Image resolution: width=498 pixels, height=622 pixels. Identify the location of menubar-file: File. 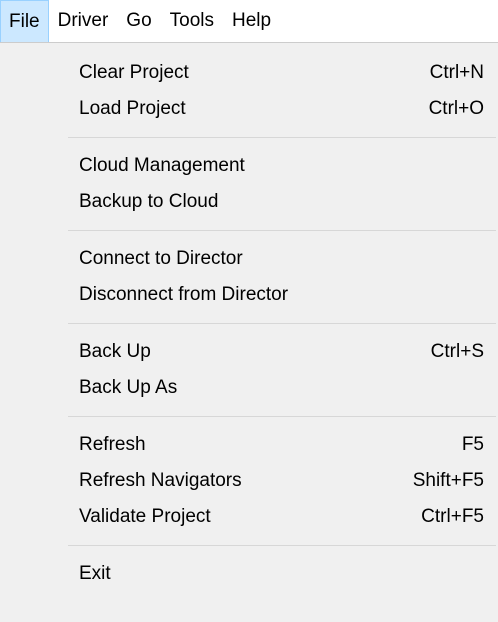
(24, 21).